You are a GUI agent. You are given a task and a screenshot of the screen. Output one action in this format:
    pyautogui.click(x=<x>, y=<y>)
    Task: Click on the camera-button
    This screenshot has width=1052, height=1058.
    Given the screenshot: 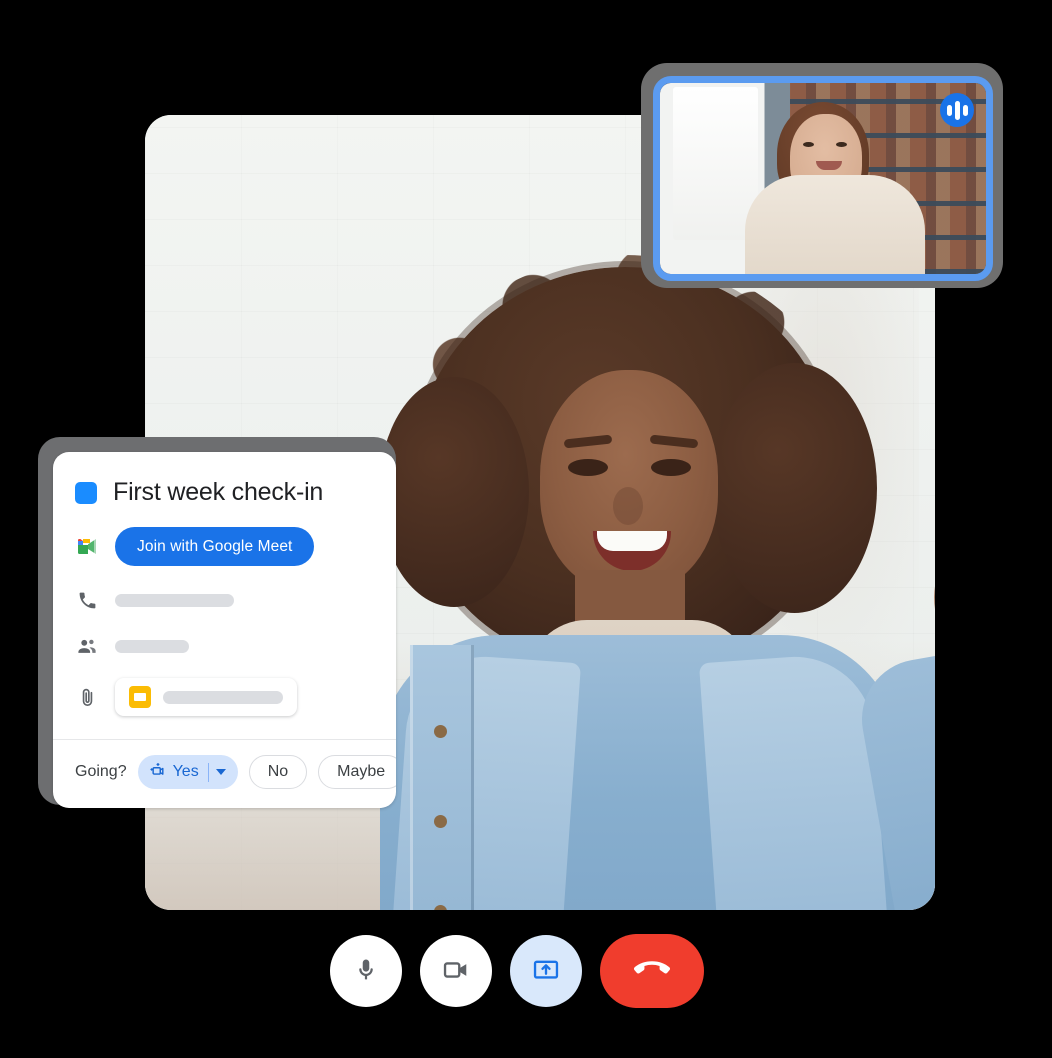 What is the action you would take?
    pyautogui.click(x=456, y=971)
    